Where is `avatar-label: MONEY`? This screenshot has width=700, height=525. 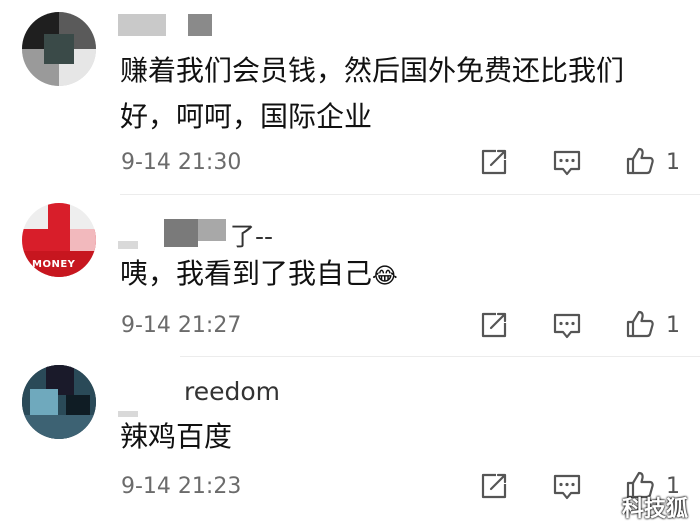
avatar-label: MONEY is located at coordinates (54, 264).